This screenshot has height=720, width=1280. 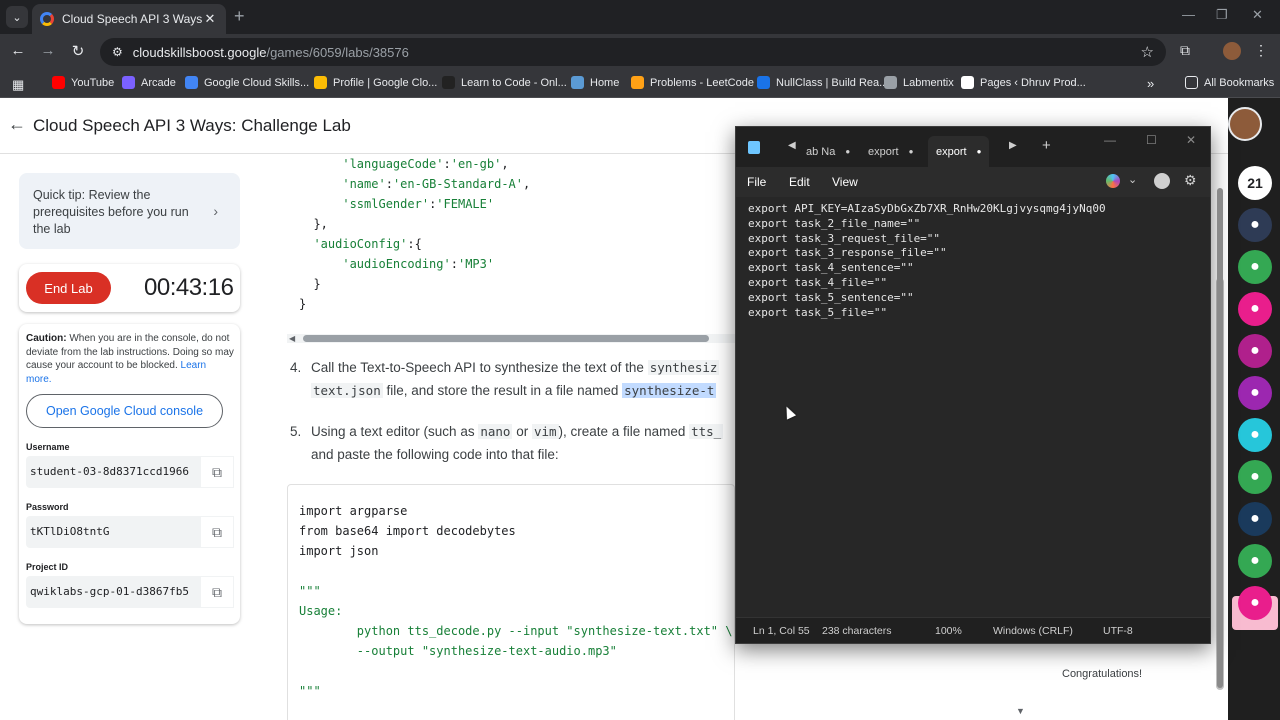 I want to click on new-tab-button: +, so click(x=239, y=16).